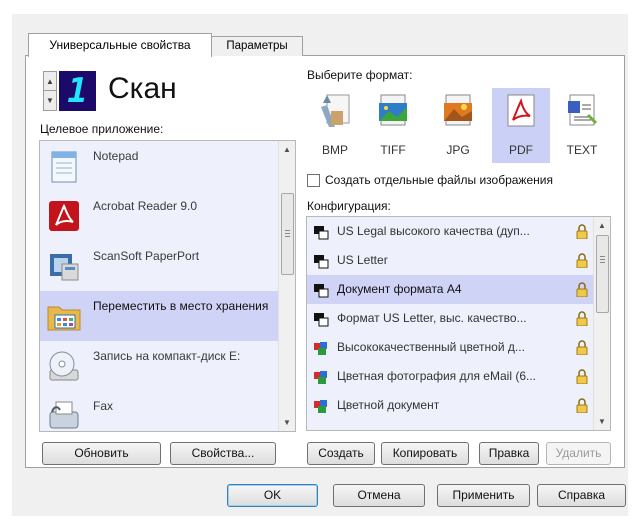 The image size is (639, 526). Describe the element at coordinates (582, 150) in the screenshot. I see `format-label-text: TEXT` at that location.